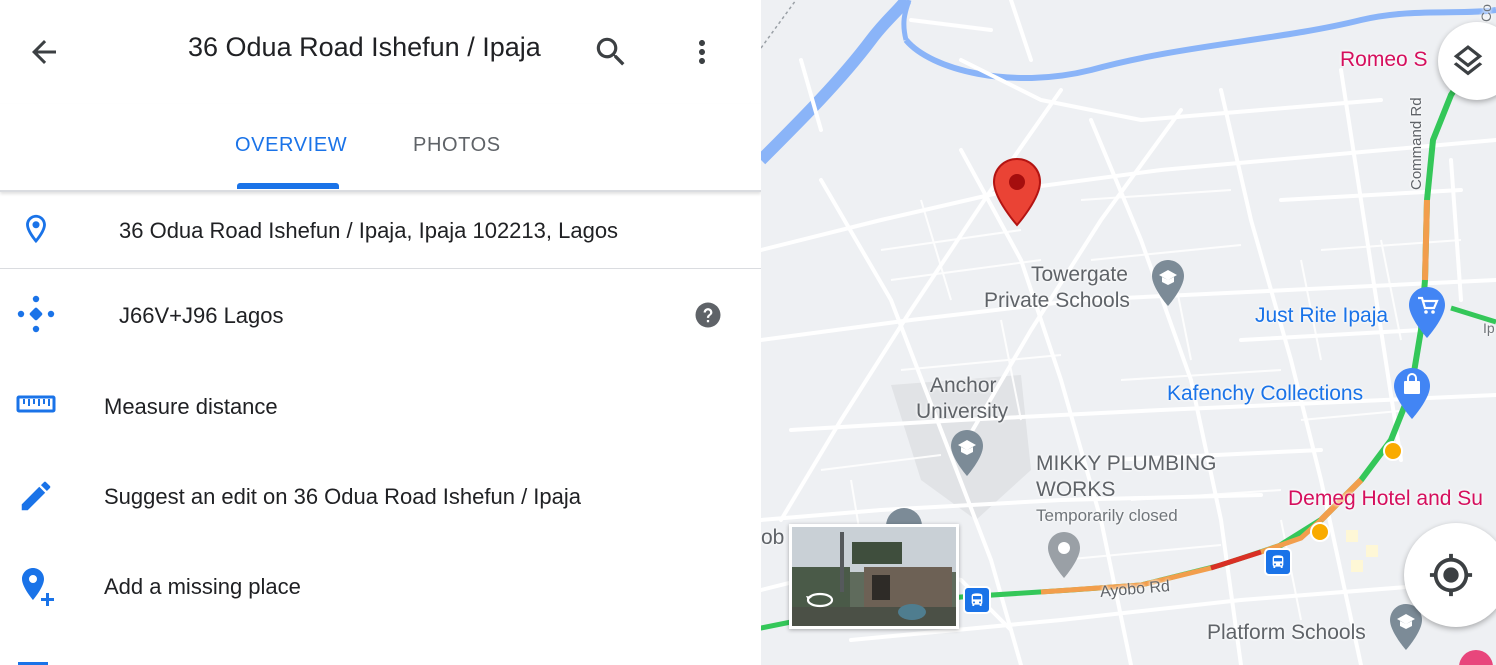 The image size is (1496, 665). I want to click on map-label-just-rite: Just Rite Ipaja, so click(1321, 316).